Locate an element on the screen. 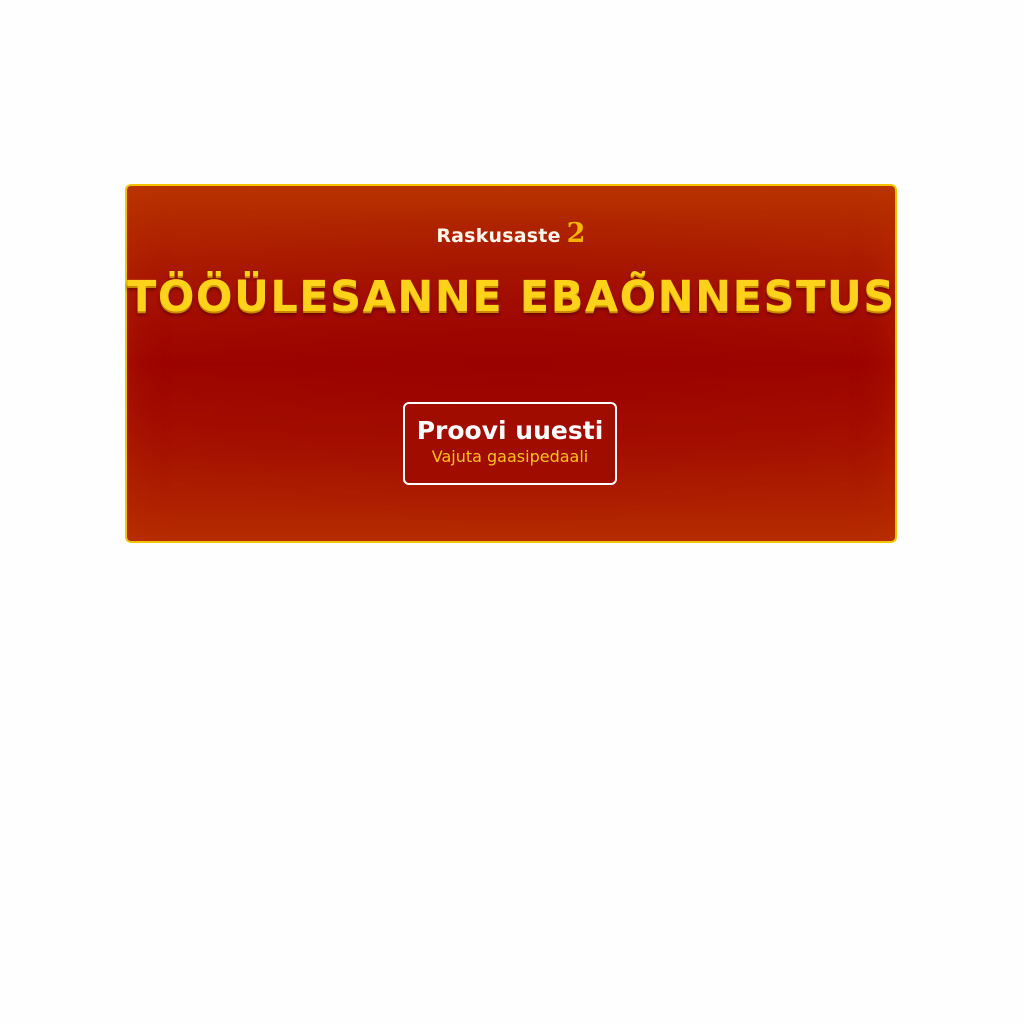 The image size is (1024, 1024). retry-button: Proovi uuesti Vajuta gaasipedaali is located at coordinates (510, 443).